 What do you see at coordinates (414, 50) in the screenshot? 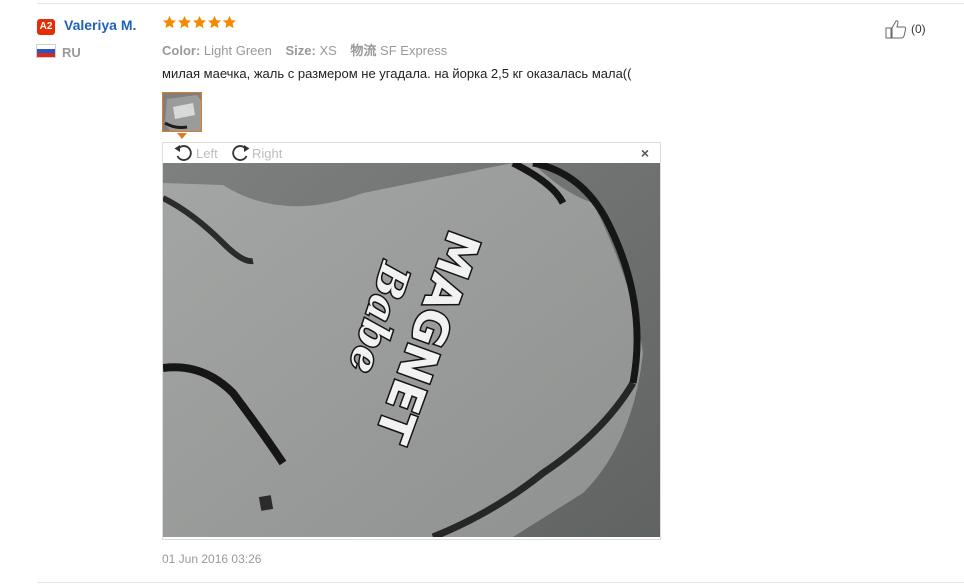
I see `attr-value-shipping: SF Express` at bounding box center [414, 50].